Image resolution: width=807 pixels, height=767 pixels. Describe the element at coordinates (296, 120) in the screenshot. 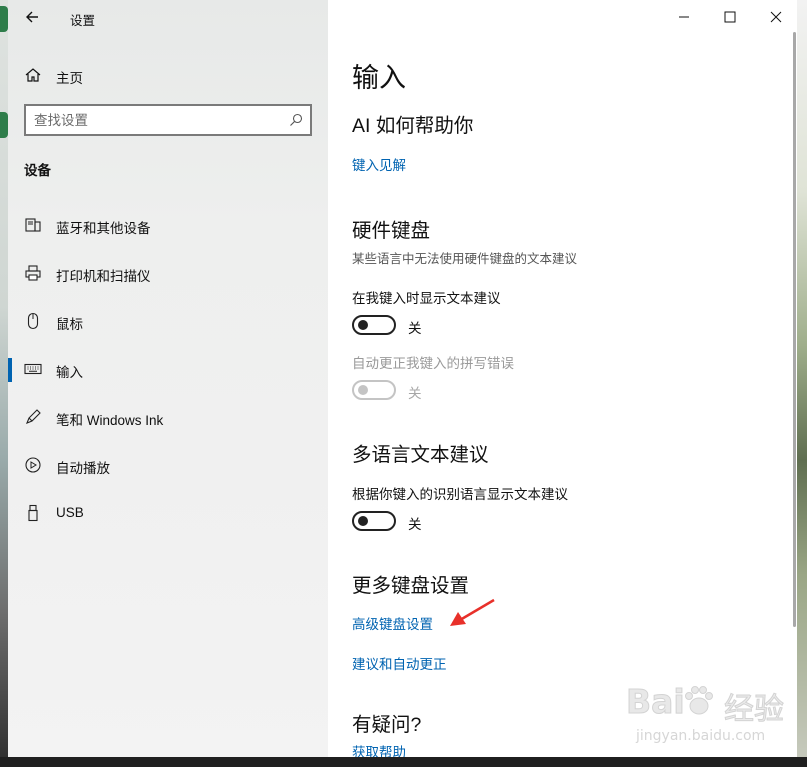

I see `search-icon` at that location.